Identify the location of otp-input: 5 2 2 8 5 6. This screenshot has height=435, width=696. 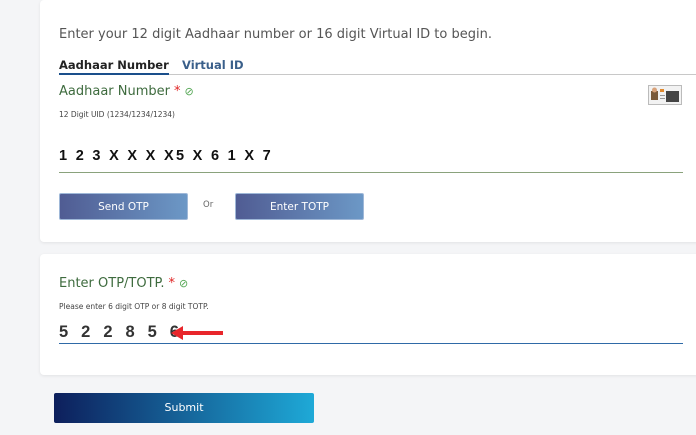
(121, 332).